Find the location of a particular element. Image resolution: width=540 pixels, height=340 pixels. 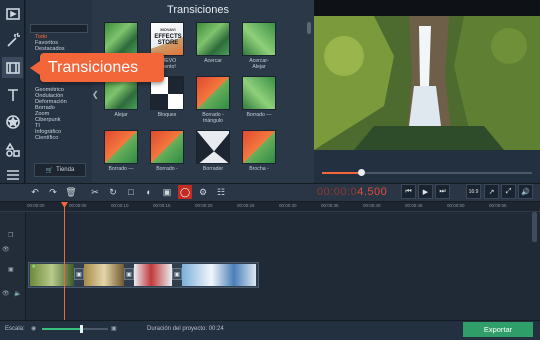

seek-handle is located at coordinates (361, 172).